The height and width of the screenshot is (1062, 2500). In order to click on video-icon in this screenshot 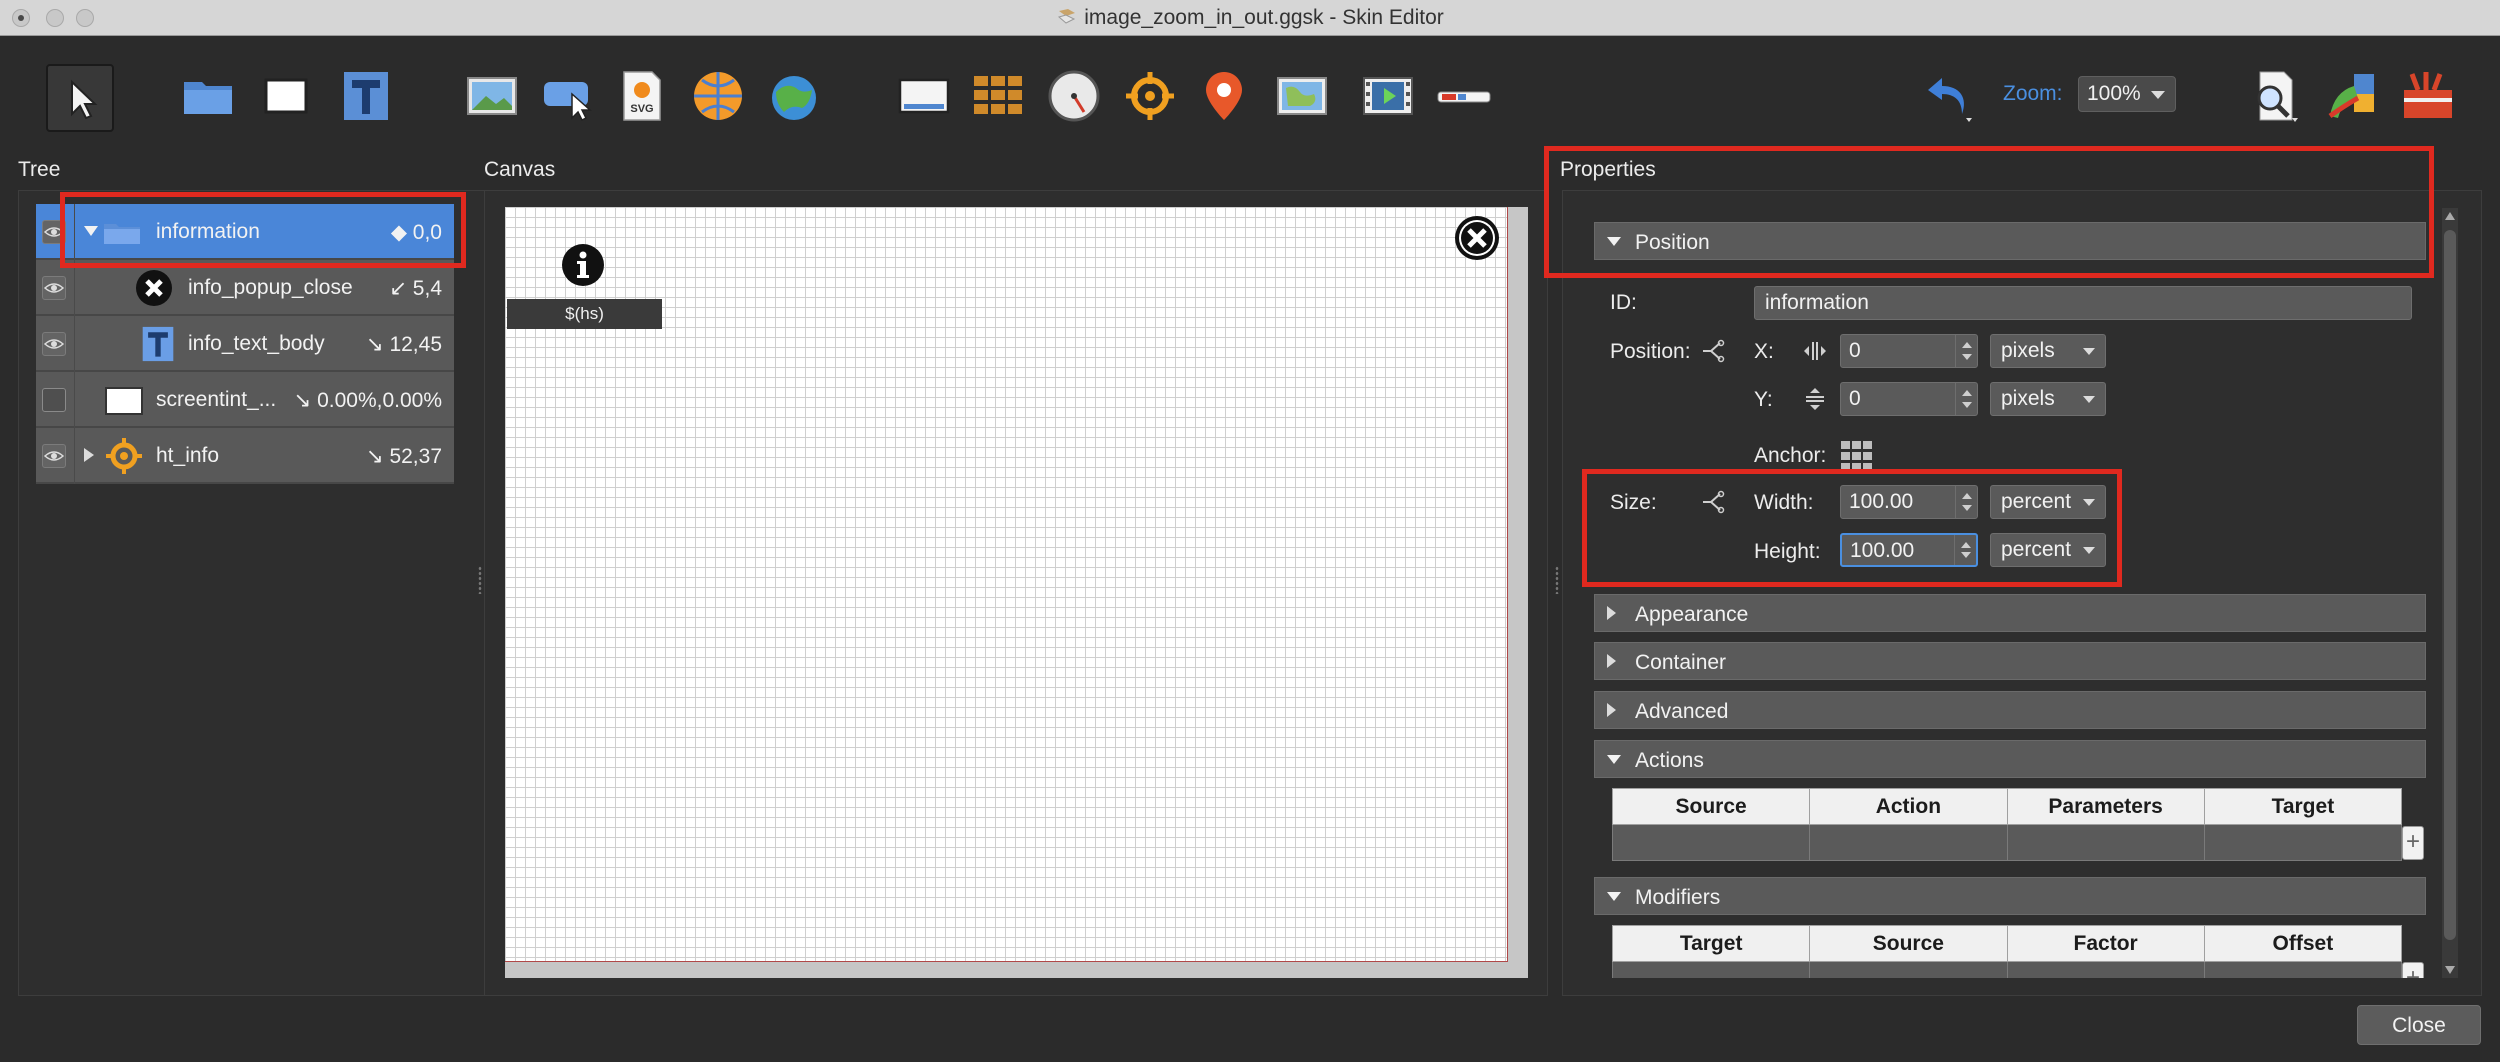, I will do `click(1388, 96)`.